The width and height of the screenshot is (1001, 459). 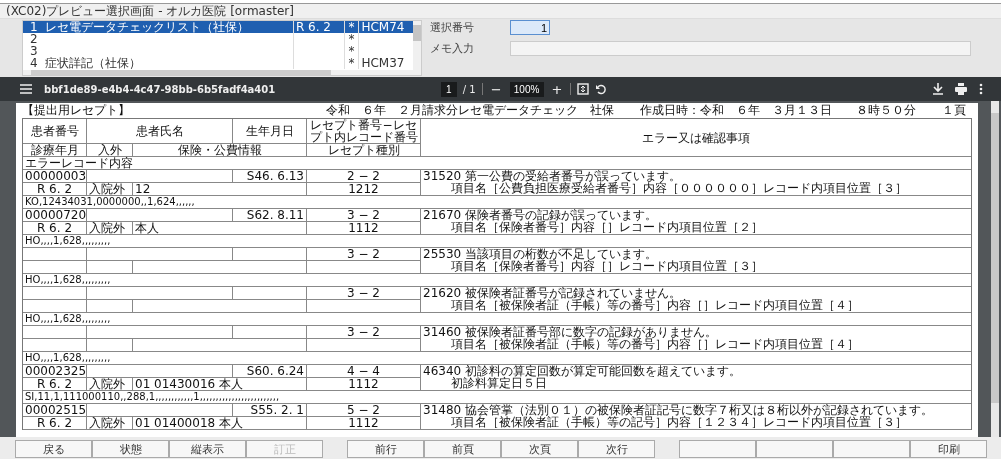 I want to click on document-created: 作成日時：令和 ６年 ３月１３日 ８時５０分, so click(x=778, y=111).